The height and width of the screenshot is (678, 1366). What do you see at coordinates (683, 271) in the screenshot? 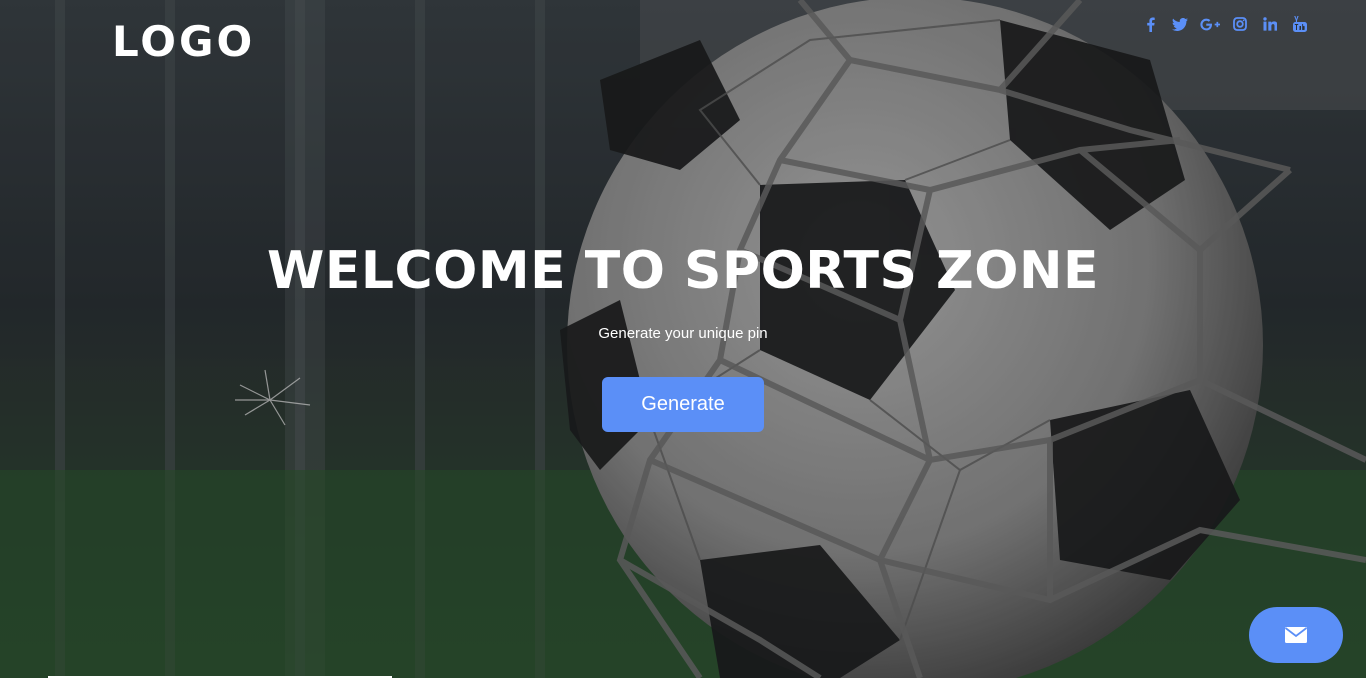
I see `page-title: WELCOME TO SPORTS ZONE` at bounding box center [683, 271].